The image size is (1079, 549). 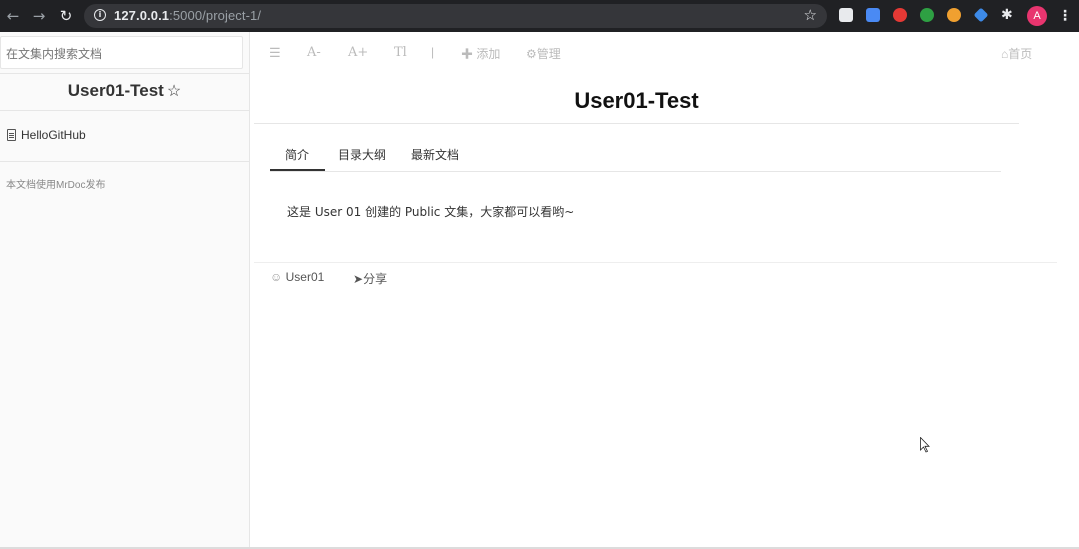 What do you see at coordinates (469, 54) in the screenshot?
I see `plus-icon: ✚` at bounding box center [469, 54].